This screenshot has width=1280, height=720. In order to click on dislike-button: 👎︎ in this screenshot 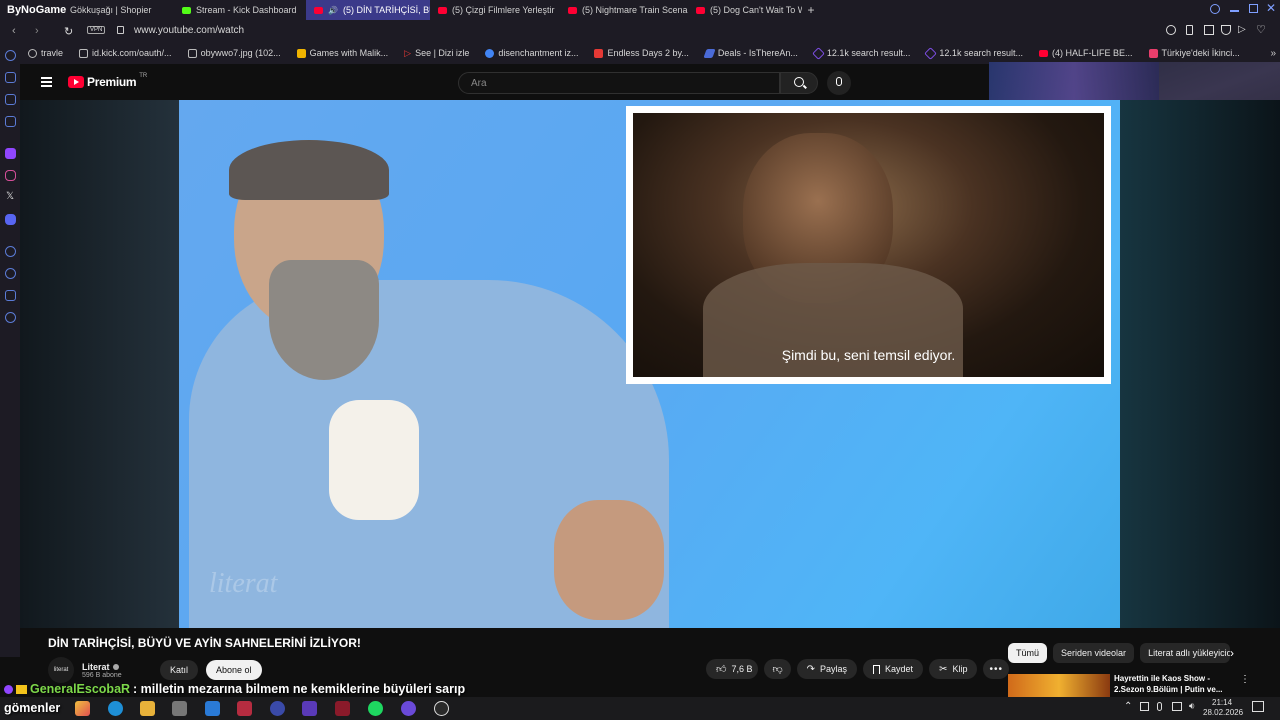, I will do `click(777, 669)`.